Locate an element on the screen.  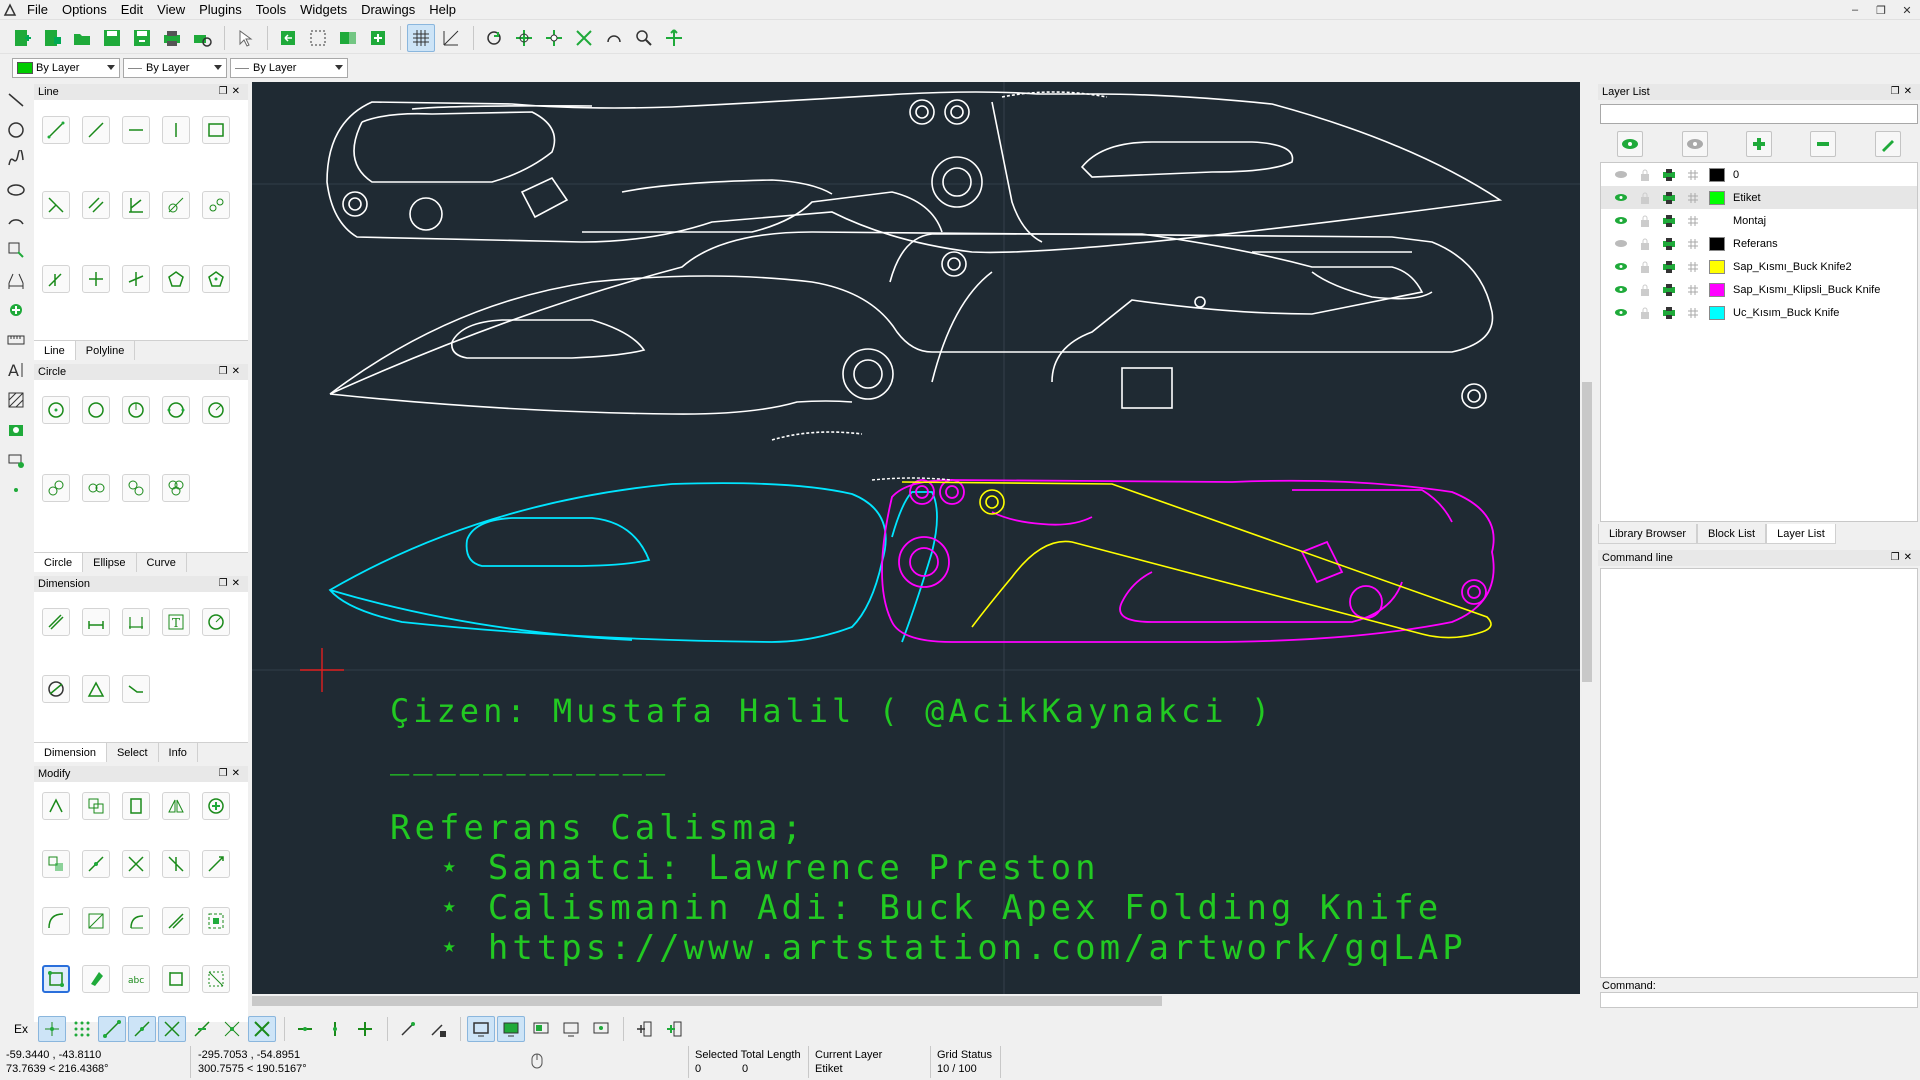
show-all-layers-icon is located at coordinates (1630, 144).